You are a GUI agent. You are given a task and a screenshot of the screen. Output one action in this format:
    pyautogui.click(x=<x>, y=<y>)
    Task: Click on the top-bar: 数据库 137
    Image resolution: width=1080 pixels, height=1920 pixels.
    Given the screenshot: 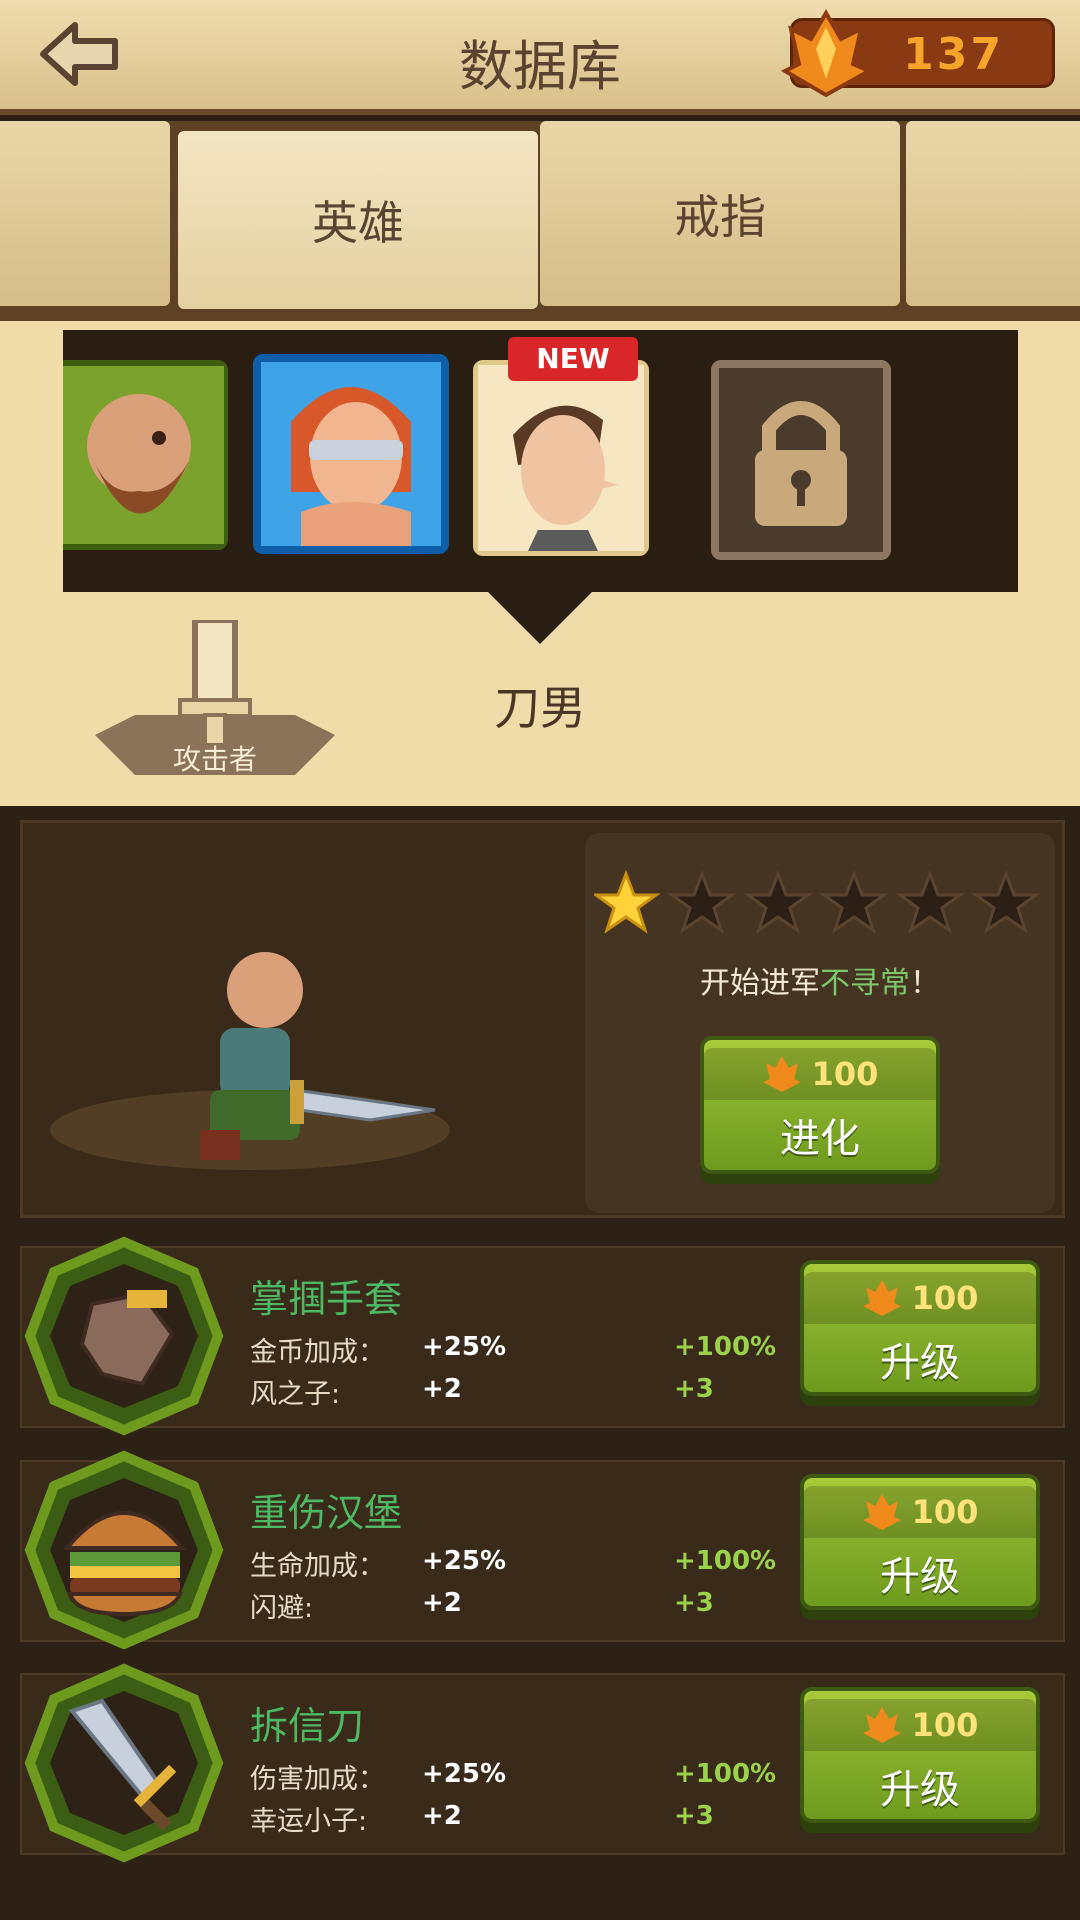 What is the action you would take?
    pyautogui.click(x=540, y=57)
    